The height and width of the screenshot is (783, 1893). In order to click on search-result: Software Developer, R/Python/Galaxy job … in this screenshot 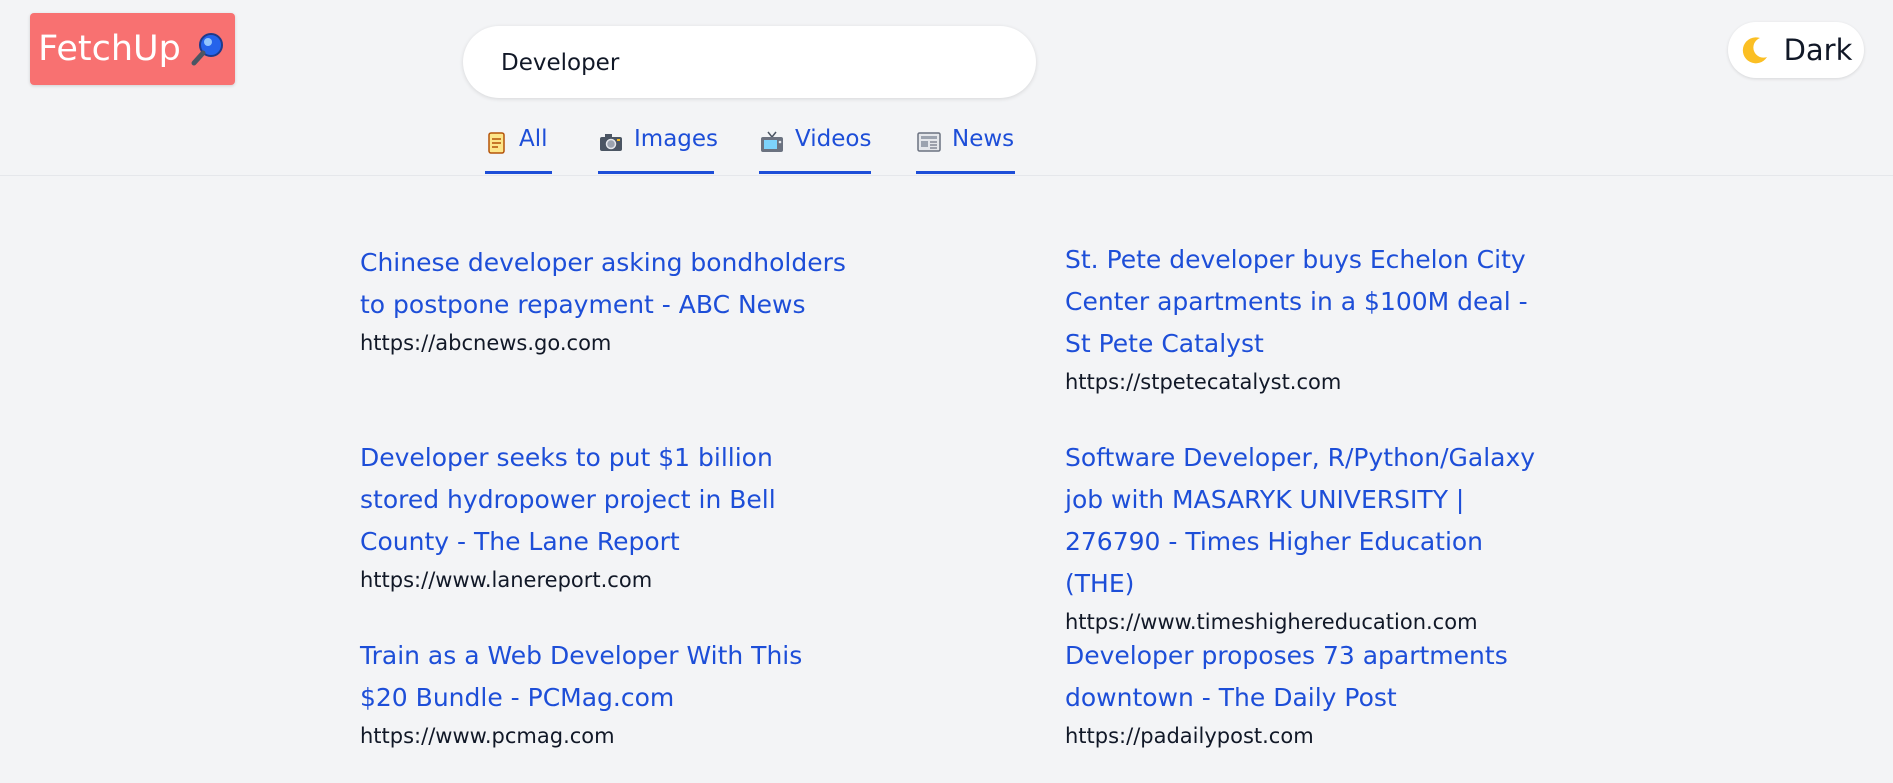, I will do `click(1310, 537)`.